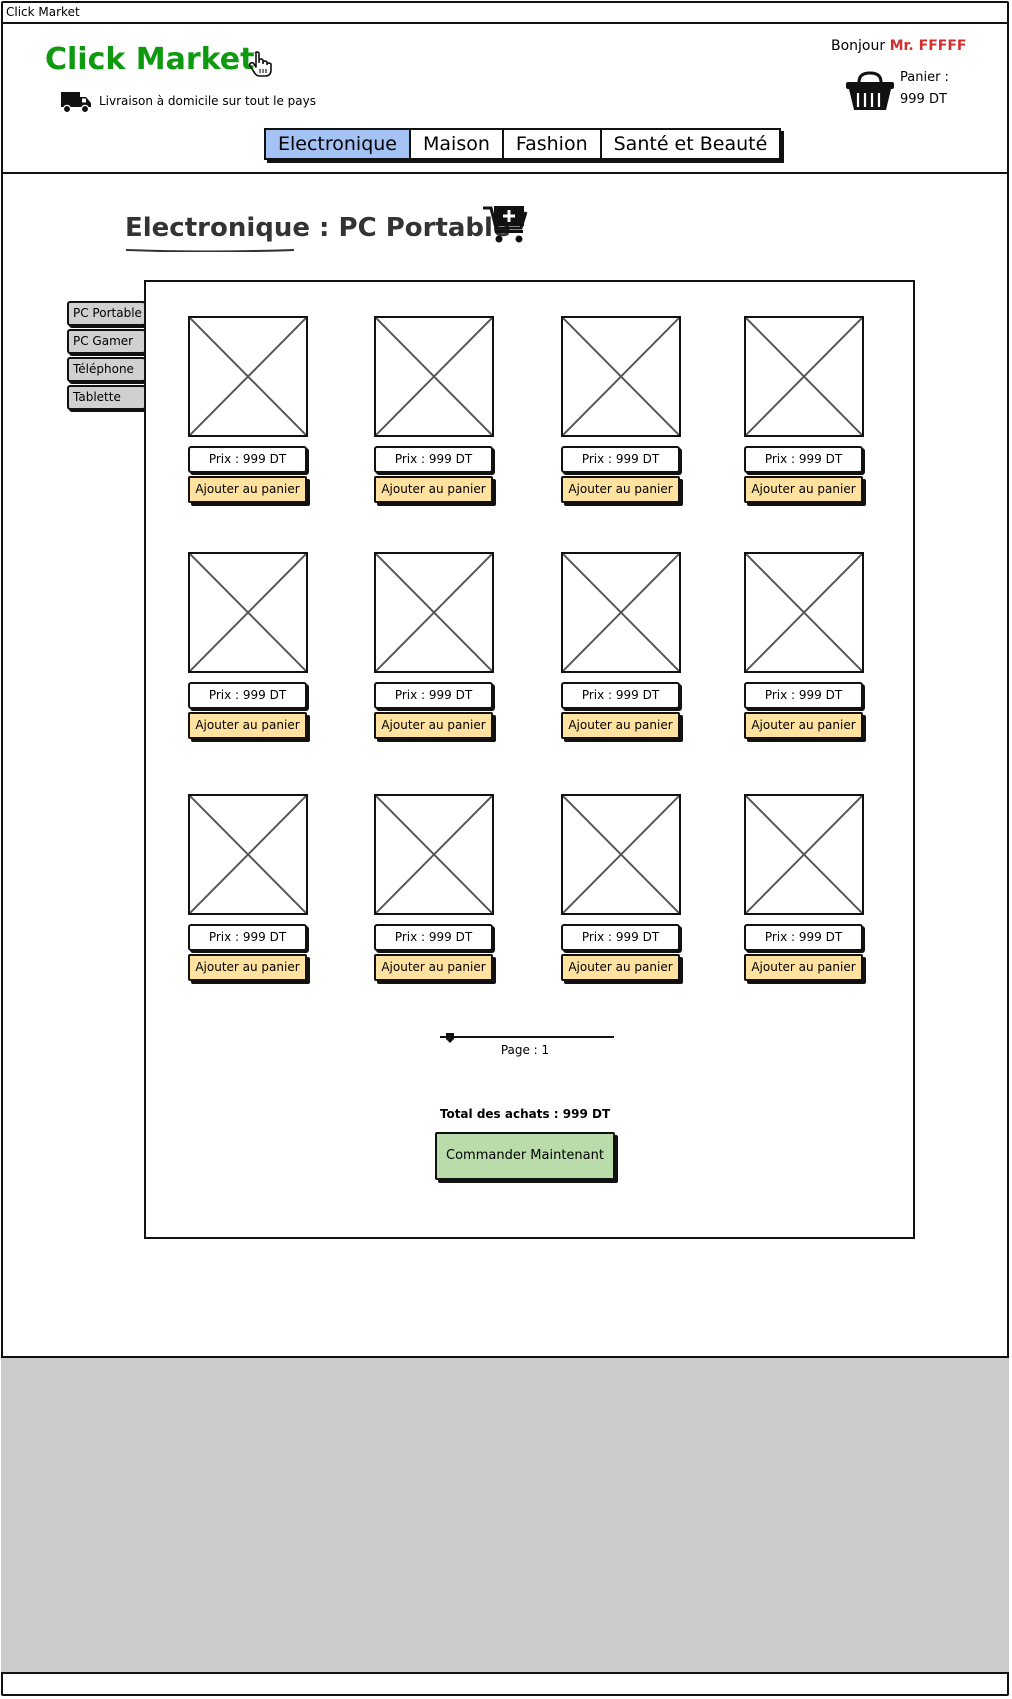 This screenshot has height=1699, width=1012. What do you see at coordinates (227, 228) in the screenshot?
I see `category-name: Electronique :` at bounding box center [227, 228].